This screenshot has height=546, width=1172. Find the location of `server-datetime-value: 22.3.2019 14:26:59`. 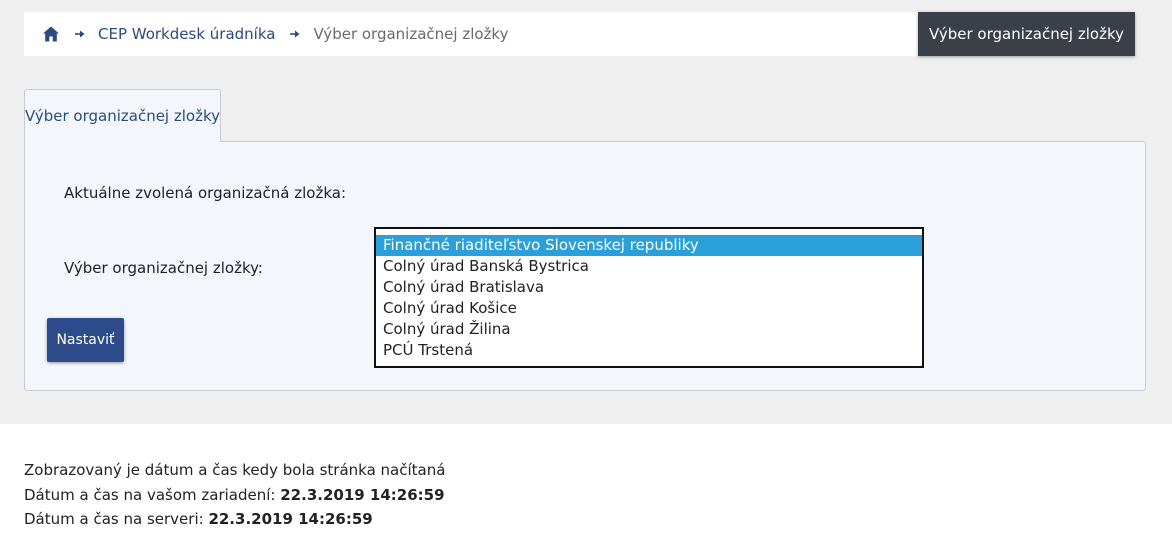

server-datetime-value: 22.3.2019 14:26:59 is located at coordinates (290, 519).